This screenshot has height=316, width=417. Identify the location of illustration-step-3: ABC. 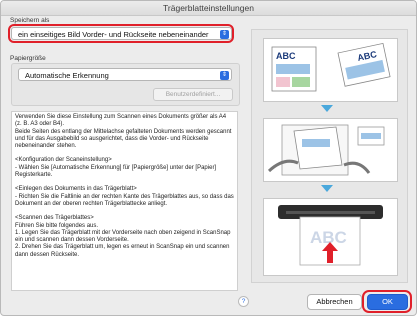
(330, 237).